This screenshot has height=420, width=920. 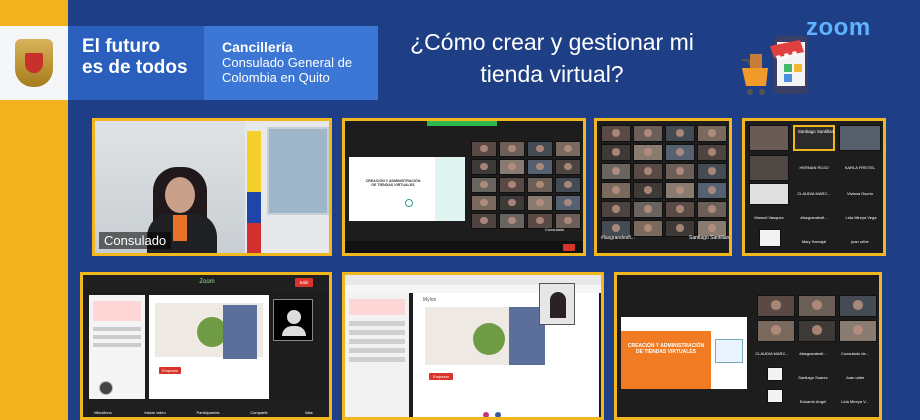 I want to click on slogan: El futuro es de todos, so click(x=142, y=57).